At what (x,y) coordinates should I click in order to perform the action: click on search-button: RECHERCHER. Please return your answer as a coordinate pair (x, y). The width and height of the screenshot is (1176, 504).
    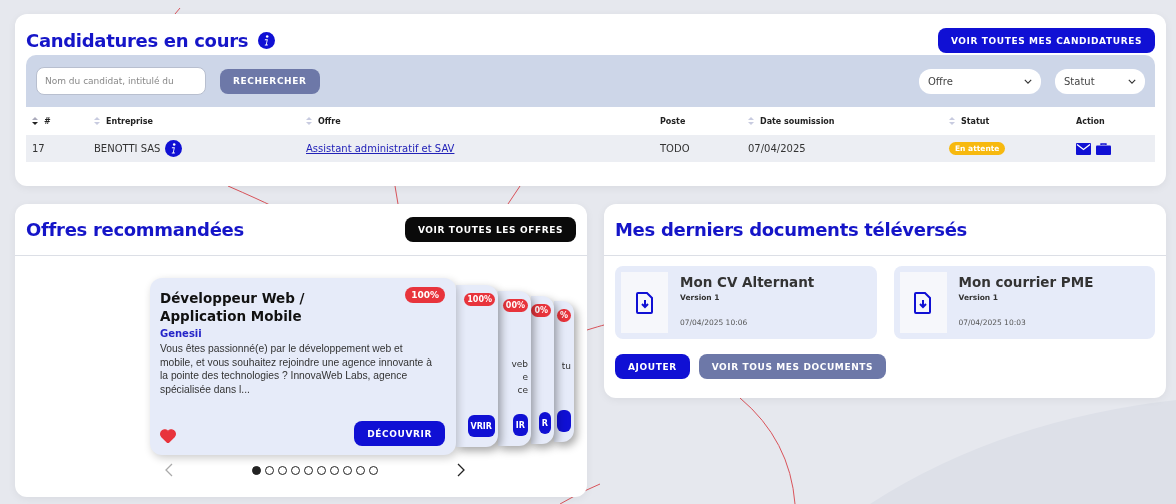
    Looking at the image, I should click on (270, 81).